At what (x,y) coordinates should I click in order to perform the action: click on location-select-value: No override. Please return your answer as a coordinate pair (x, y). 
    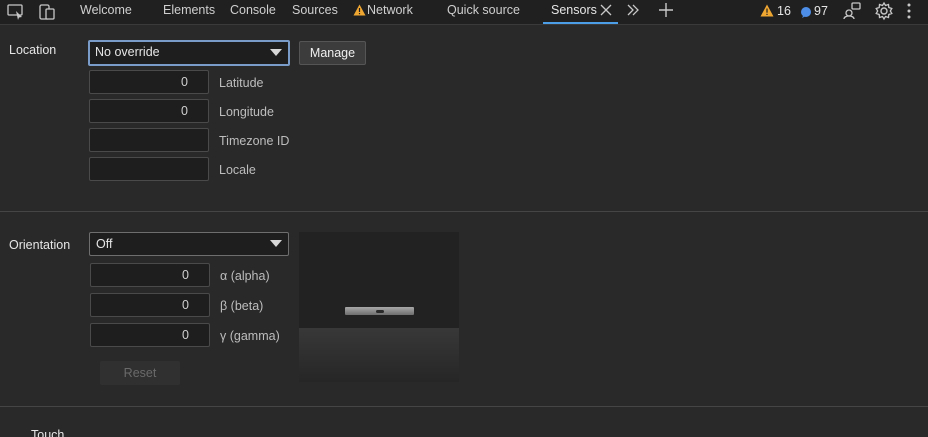
    Looking at the image, I should click on (127, 52).